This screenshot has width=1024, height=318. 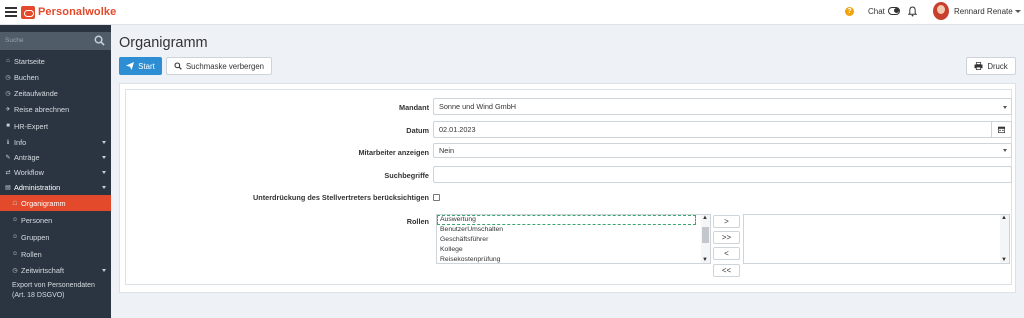 What do you see at coordinates (941, 11) in the screenshot?
I see `avatar` at bounding box center [941, 11].